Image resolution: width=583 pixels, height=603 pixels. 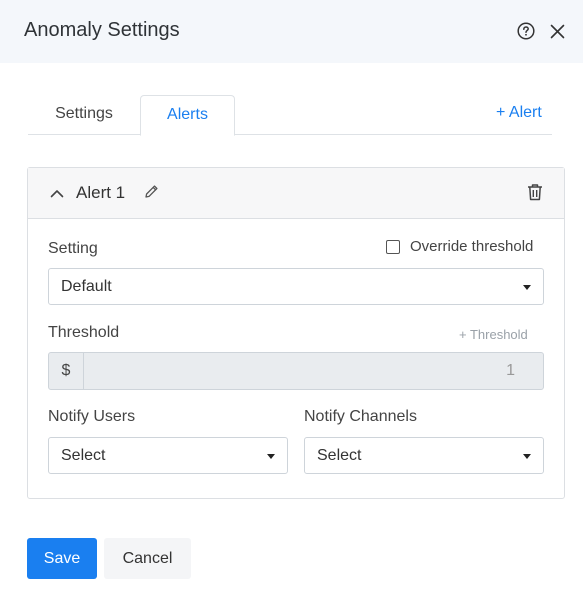 What do you see at coordinates (339, 455) in the screenshot?
I see `notify-channels-value: Select` at bounding box center [339, 455].